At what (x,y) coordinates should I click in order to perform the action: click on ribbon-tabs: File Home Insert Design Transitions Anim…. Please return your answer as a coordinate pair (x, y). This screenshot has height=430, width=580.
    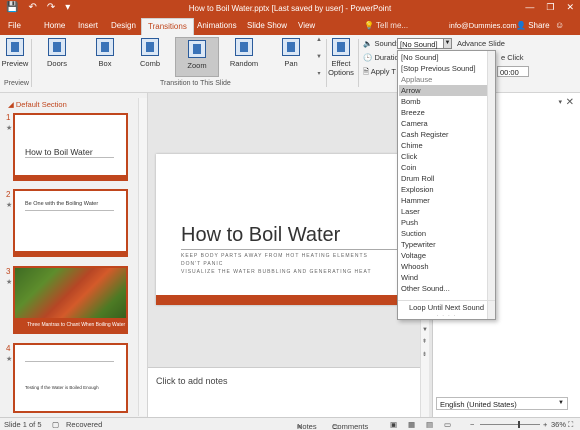
    Looking at the image, I should click on (290, 26).